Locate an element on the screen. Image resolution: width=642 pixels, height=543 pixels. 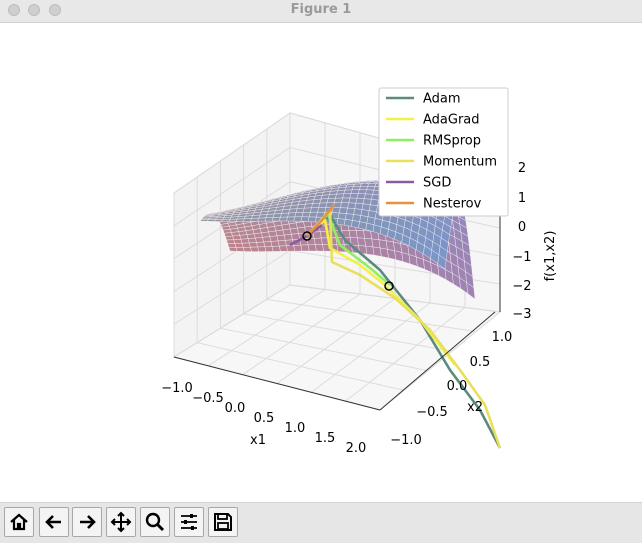
z-tick-label: −1 is located at coordinates (521, 257).